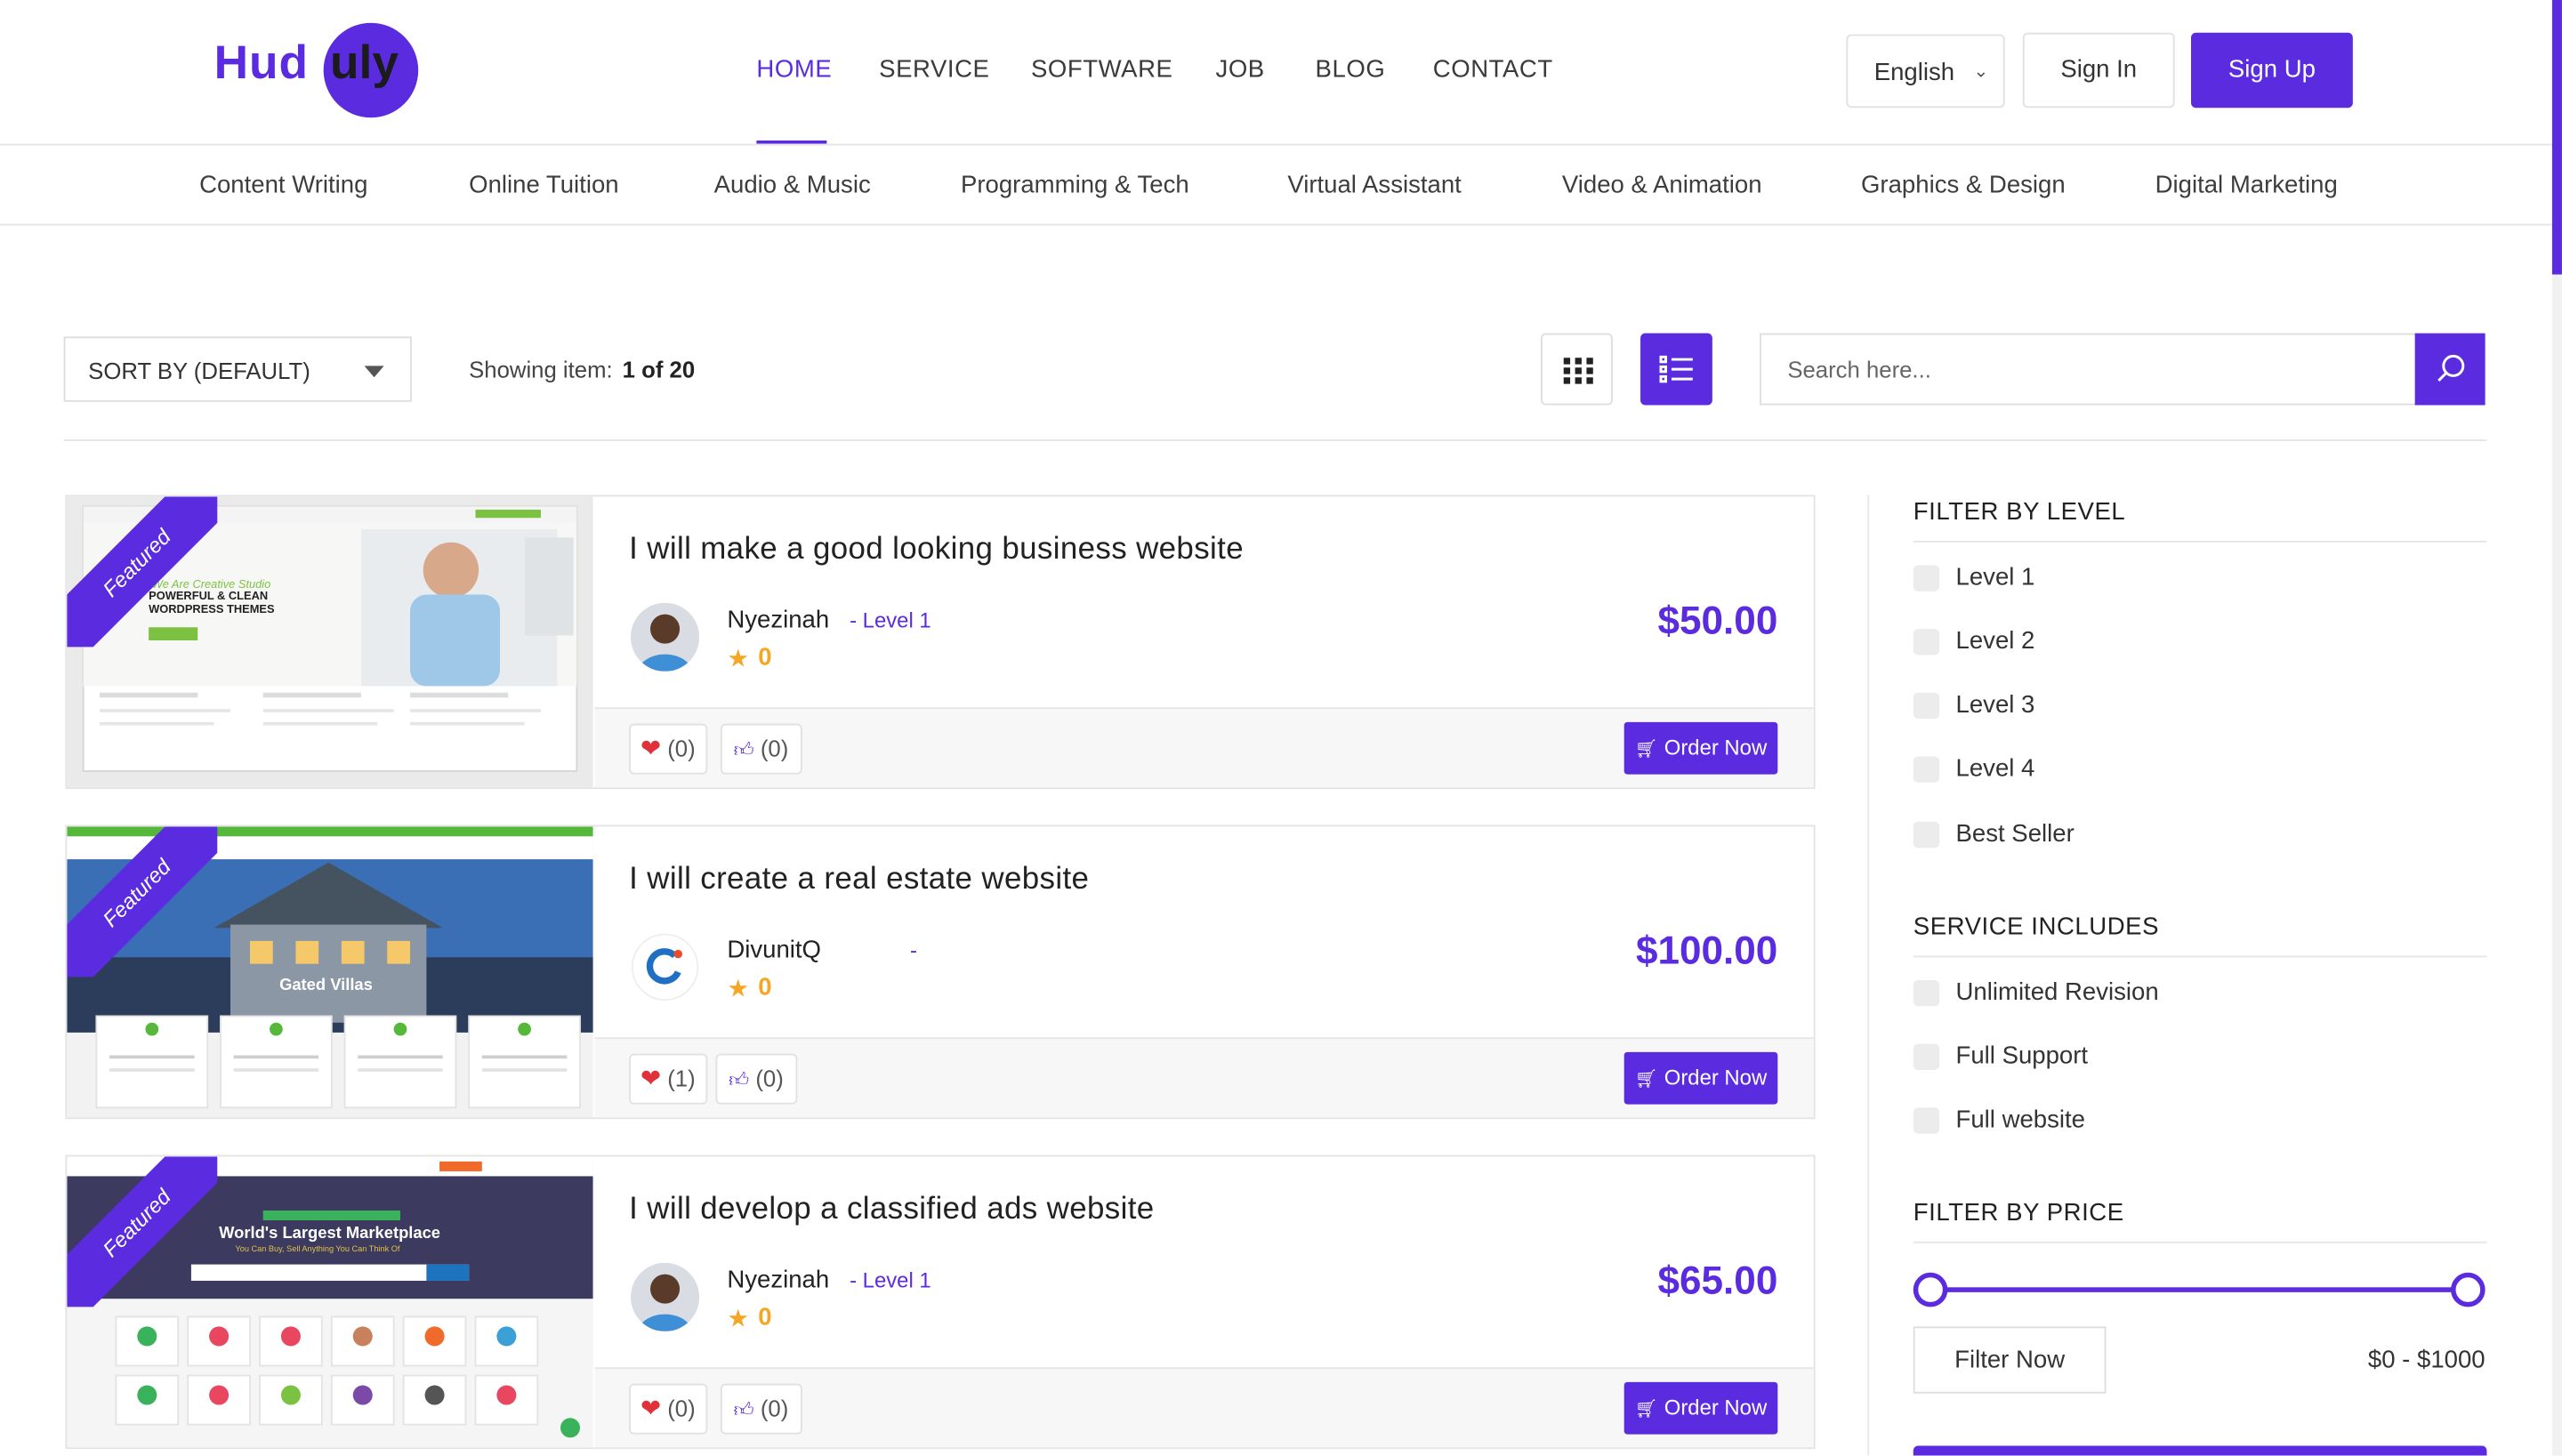 The image size is (2562, 1456). Describe the element at coordinates (681, 1078) in the screenshot. I see `favorite-count: (1)` at that location.